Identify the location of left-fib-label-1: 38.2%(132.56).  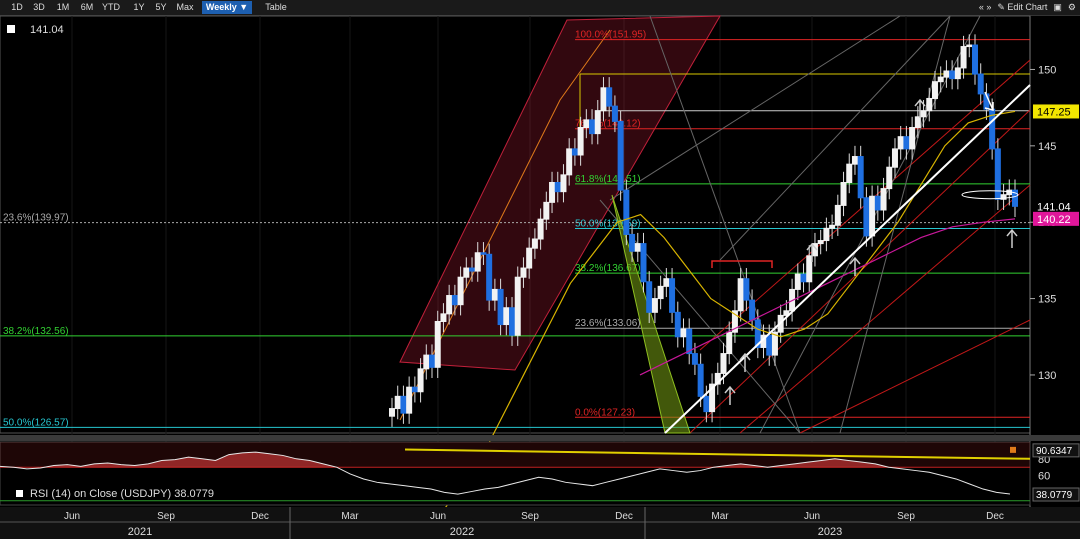
(36, 331).